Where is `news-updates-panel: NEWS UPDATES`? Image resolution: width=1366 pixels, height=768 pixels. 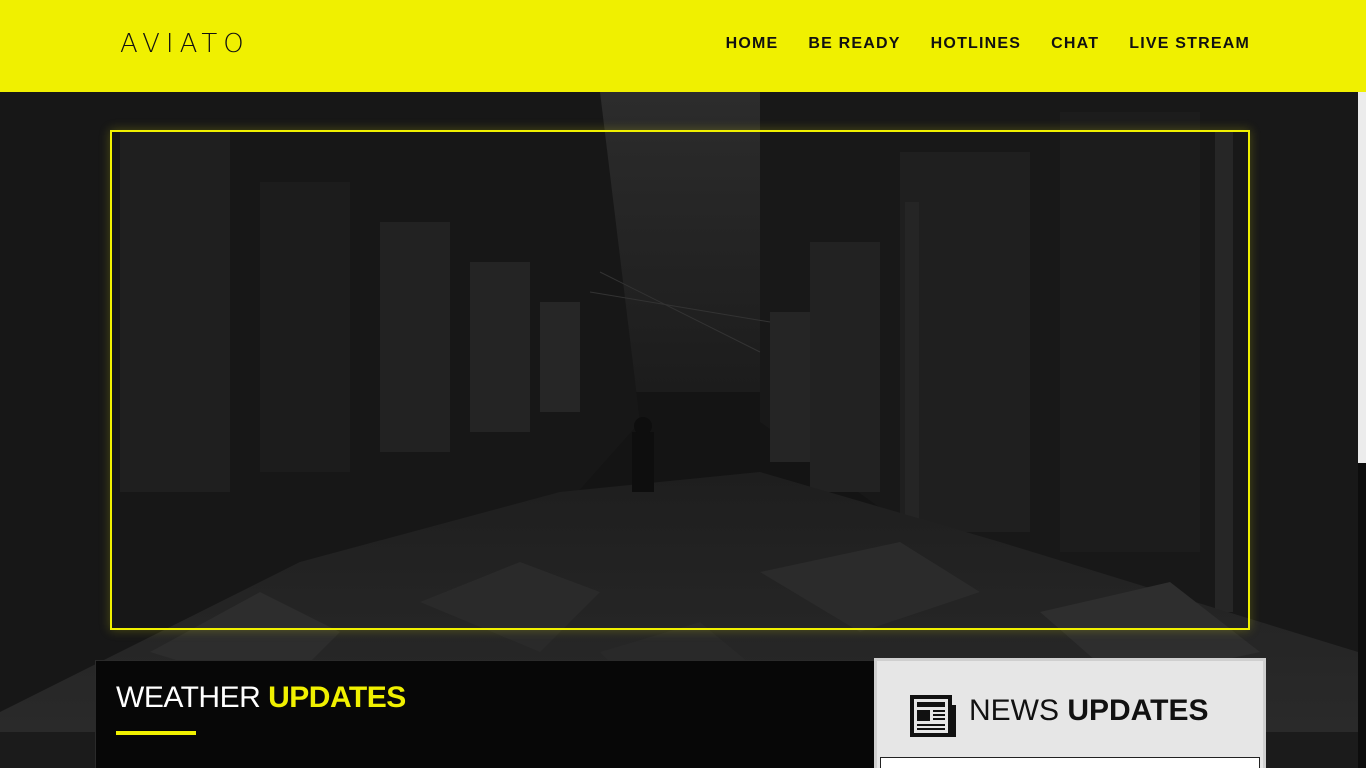 news-updates-panel: NEWS UPDATES is located at coordinates (1070, 713).